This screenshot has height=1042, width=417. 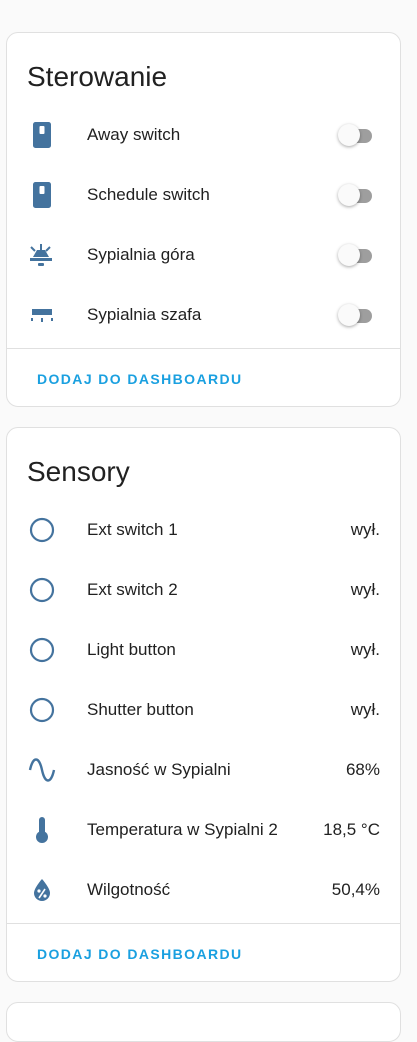 I want to click on sypialnia-szafa-toggle, so click(x=356, y=315).